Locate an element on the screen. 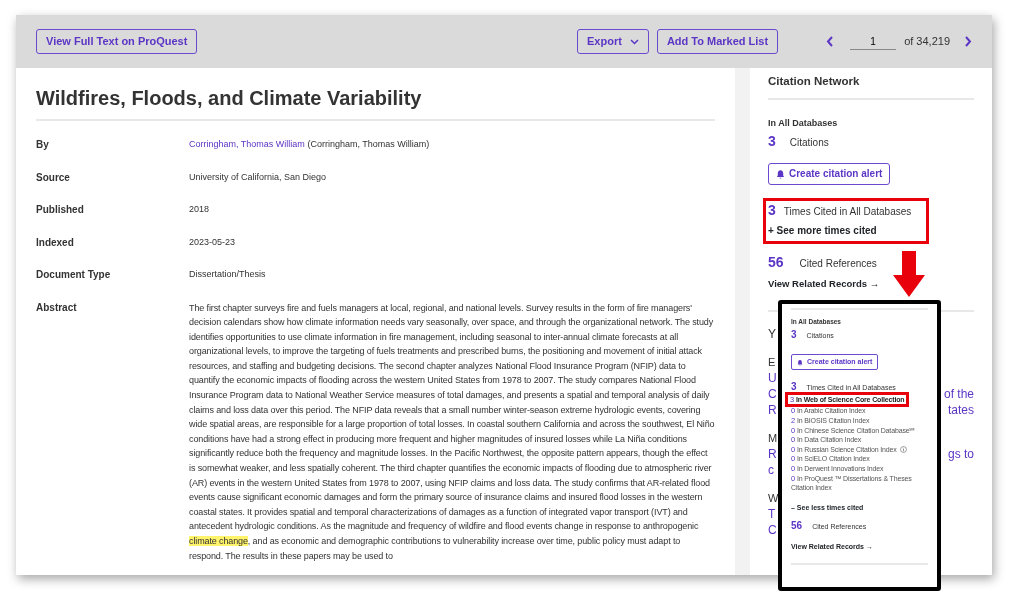 The height and width of the screenshot is (592, 1024). page-field: 1 is located at coordinates (873, 41).